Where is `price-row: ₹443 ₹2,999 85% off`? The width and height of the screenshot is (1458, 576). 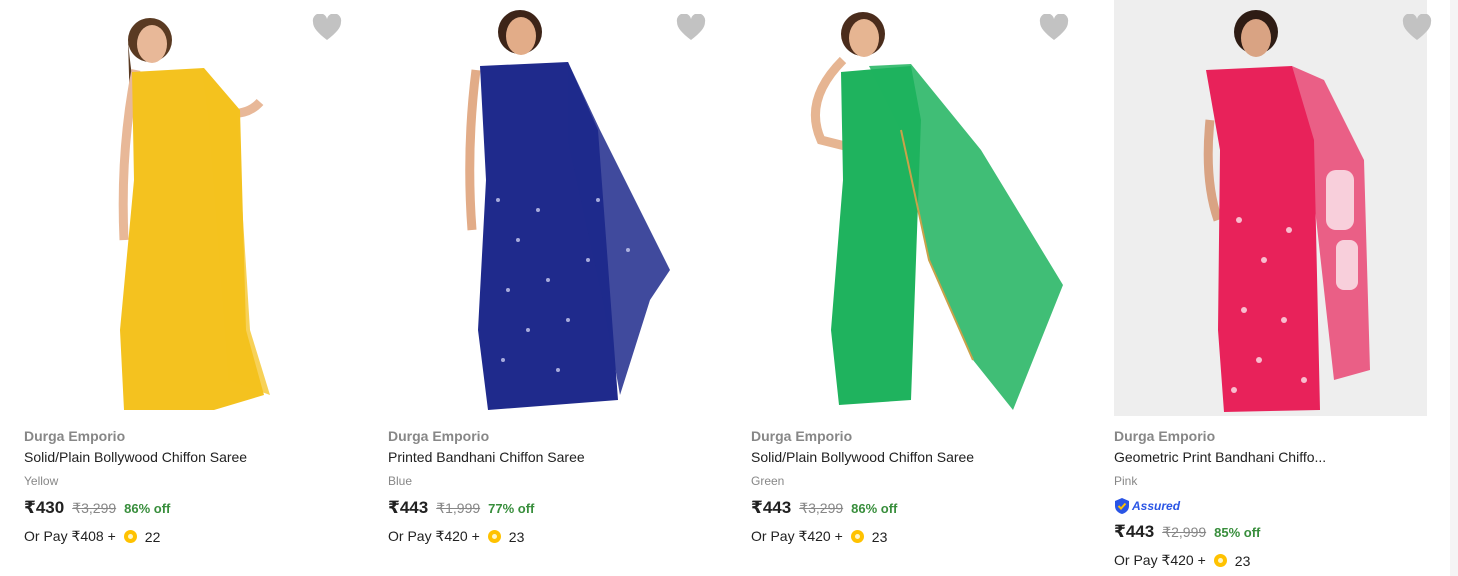
price-row: ₹443 ₹2,999 85% off is located at coordinates (1187, 532).